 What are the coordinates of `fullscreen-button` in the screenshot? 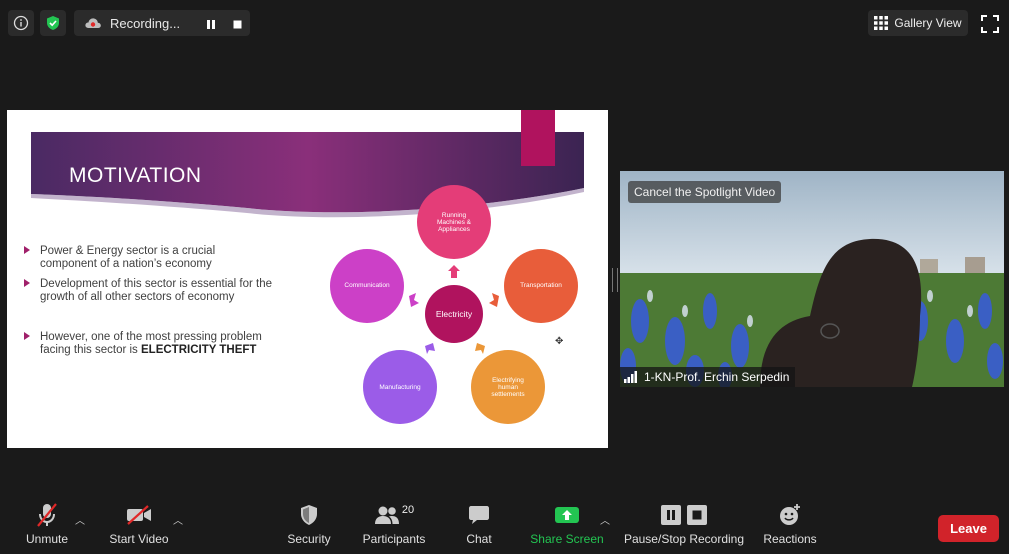 It's located at (990, 24).